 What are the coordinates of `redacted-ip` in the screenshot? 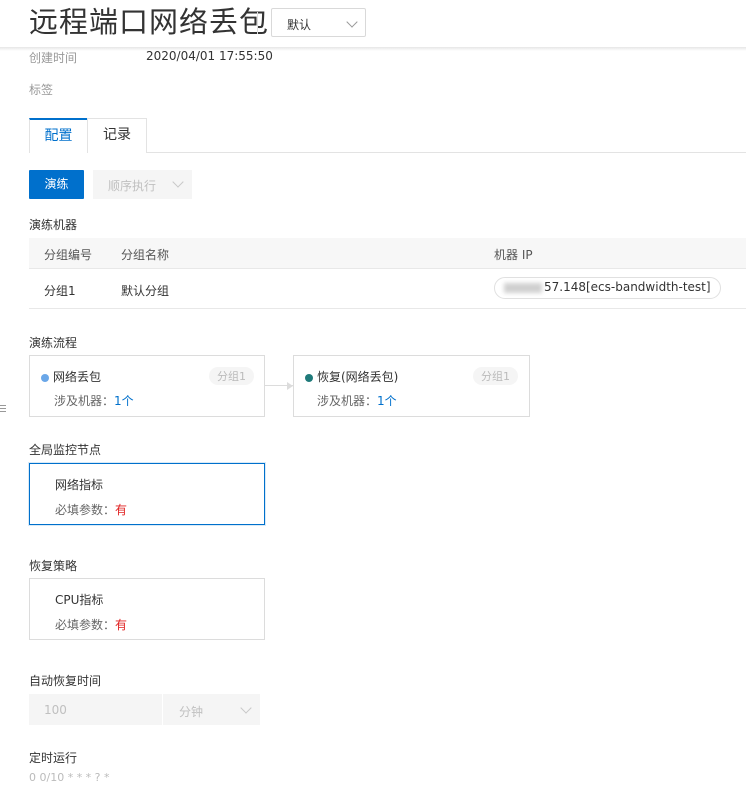 It's located at (523, 287).